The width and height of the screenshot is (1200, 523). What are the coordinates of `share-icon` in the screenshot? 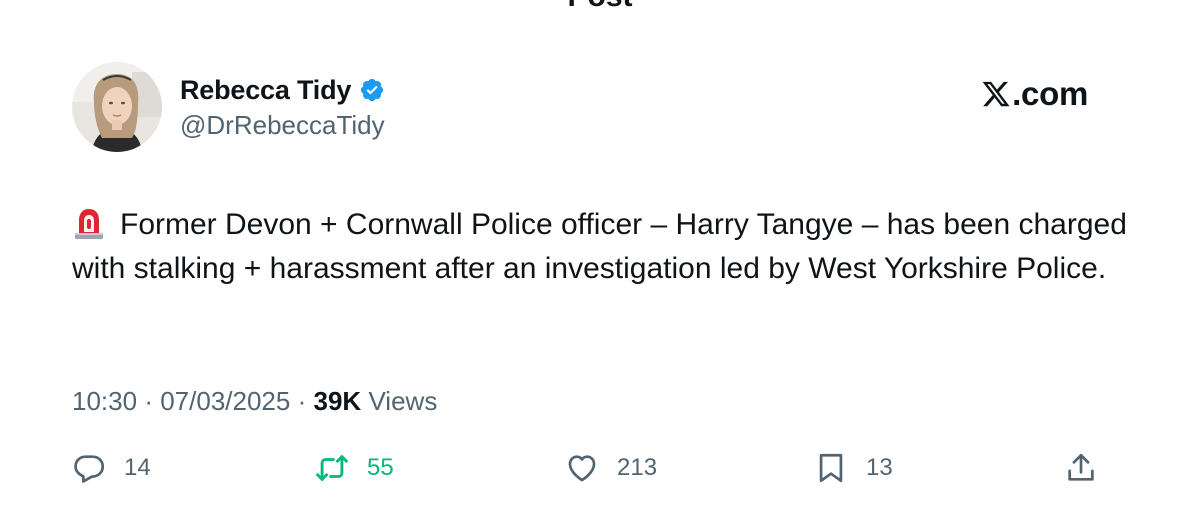 It's located at (1081, 468).